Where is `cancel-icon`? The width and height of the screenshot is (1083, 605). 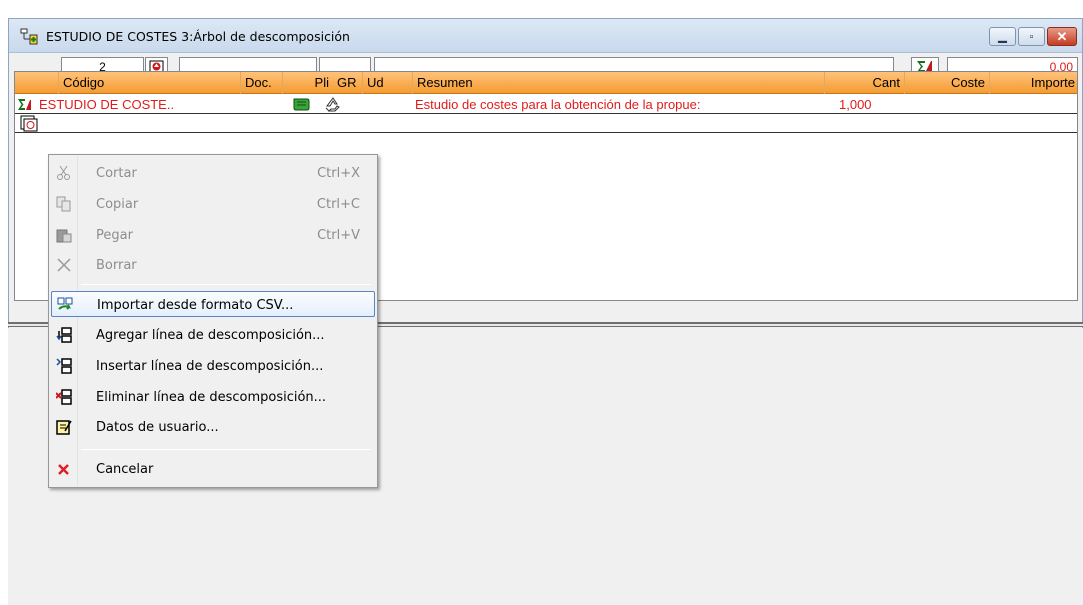
cancel-icon is located at coordinates (63, 469).